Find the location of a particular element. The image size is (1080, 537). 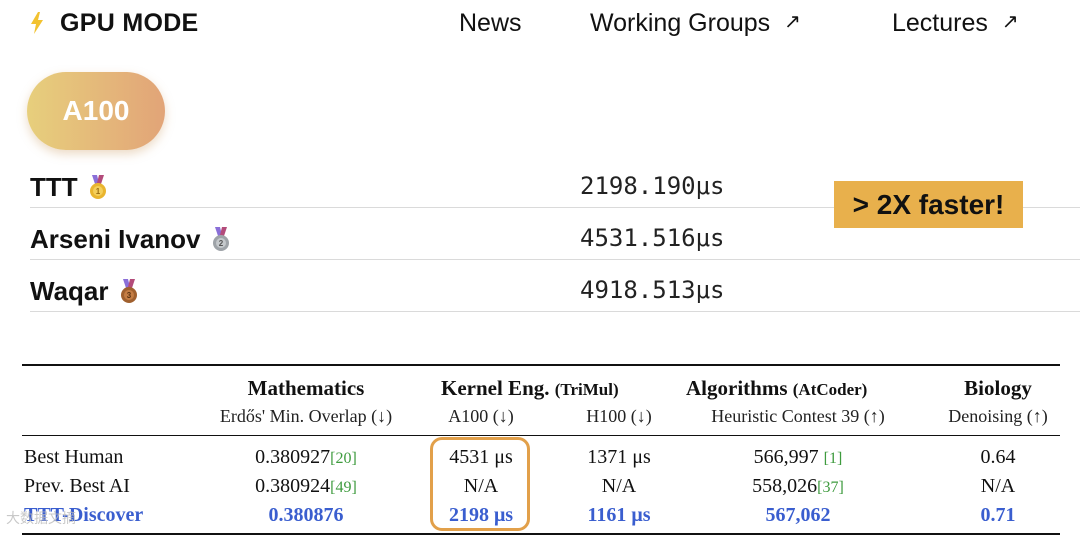

brand-name: GPU MODE is located at coordinates (129, 22).